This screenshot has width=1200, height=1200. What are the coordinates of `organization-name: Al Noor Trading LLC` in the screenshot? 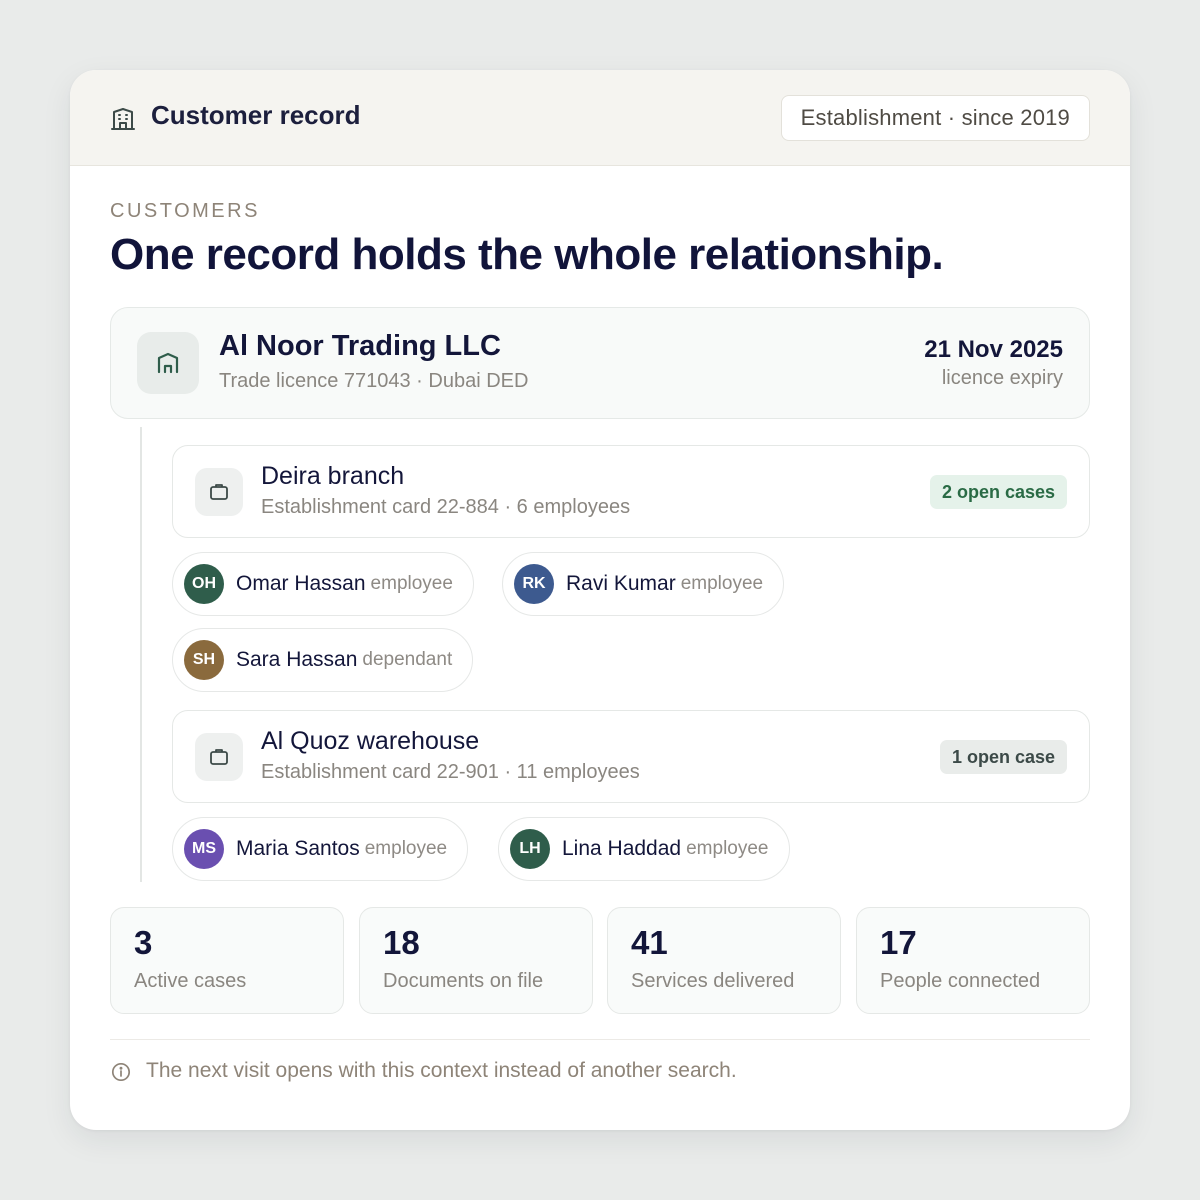 It's located at (360, 346).